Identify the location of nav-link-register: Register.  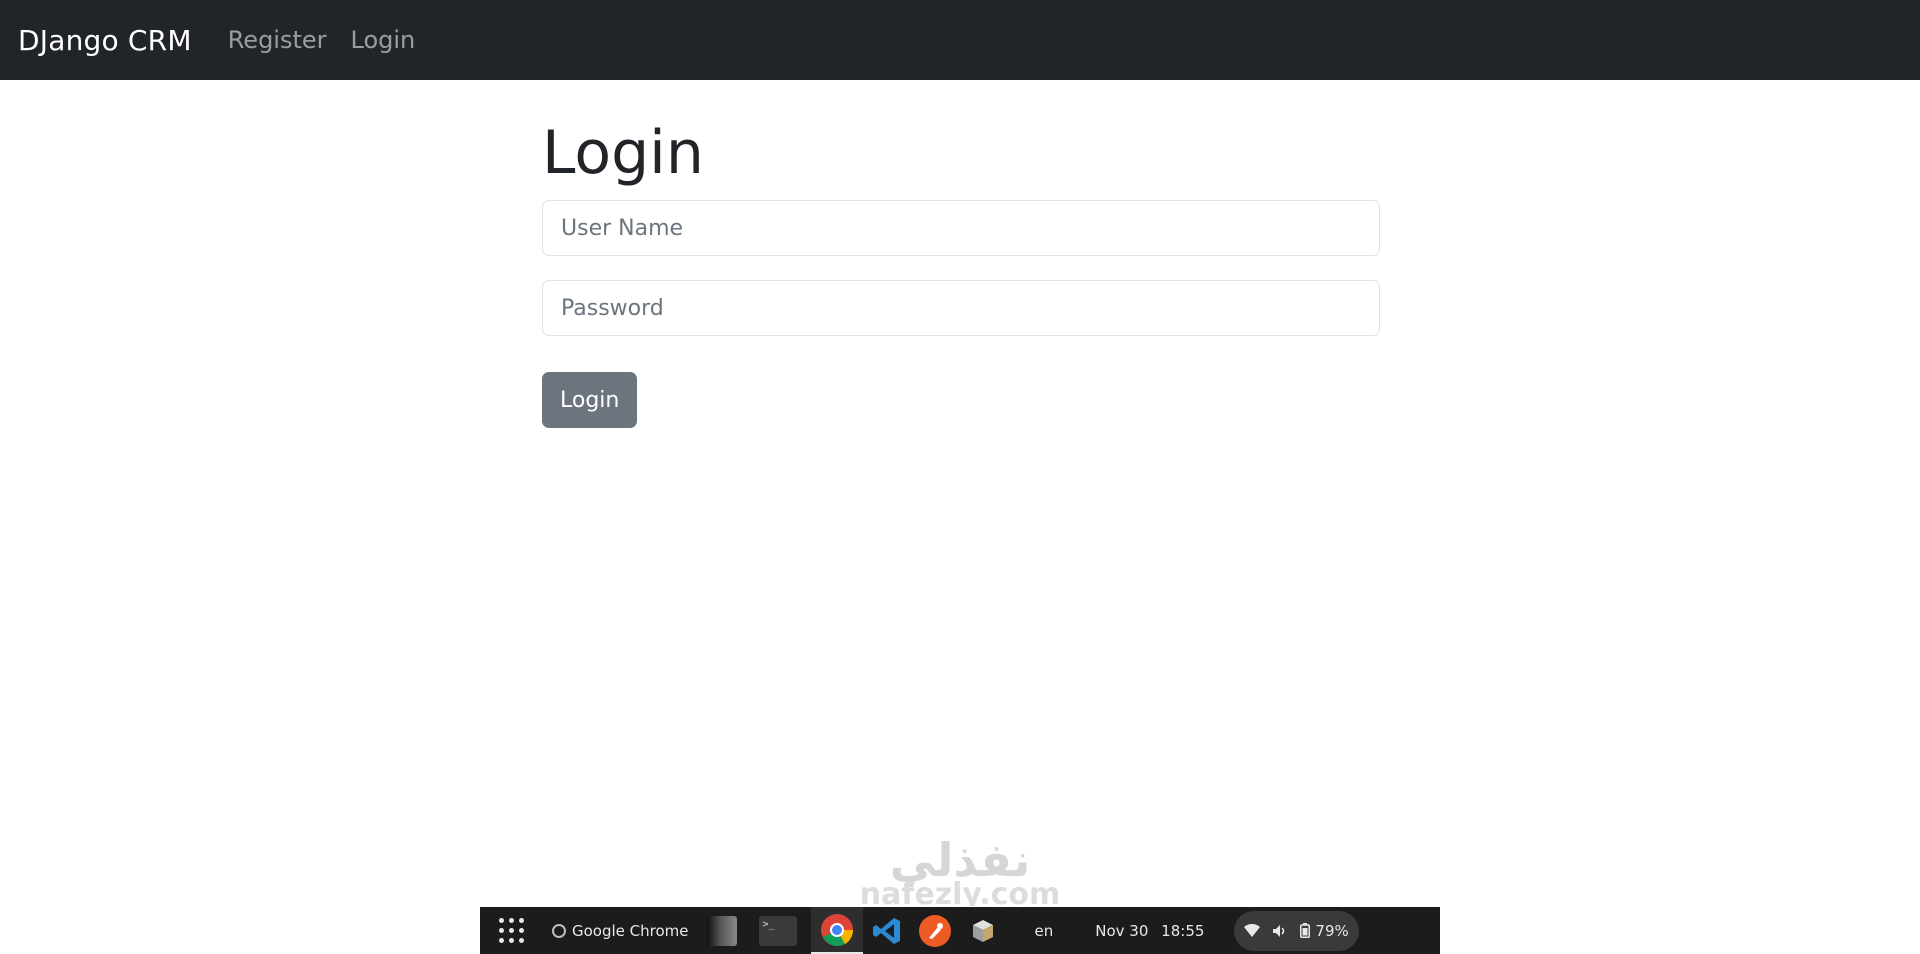
(277, 40).